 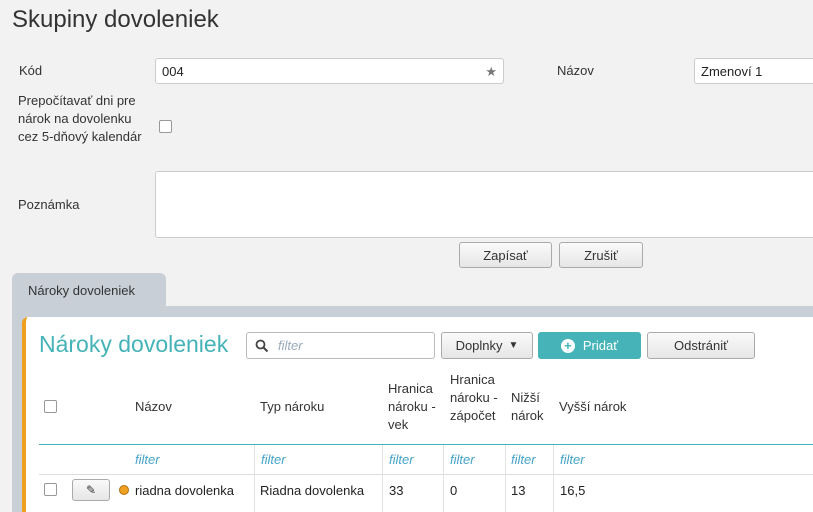 What do you see at coordinates (505, 255) in the screenshot?
I see `save-button: Zapísať` at bounding box center [505, 255].